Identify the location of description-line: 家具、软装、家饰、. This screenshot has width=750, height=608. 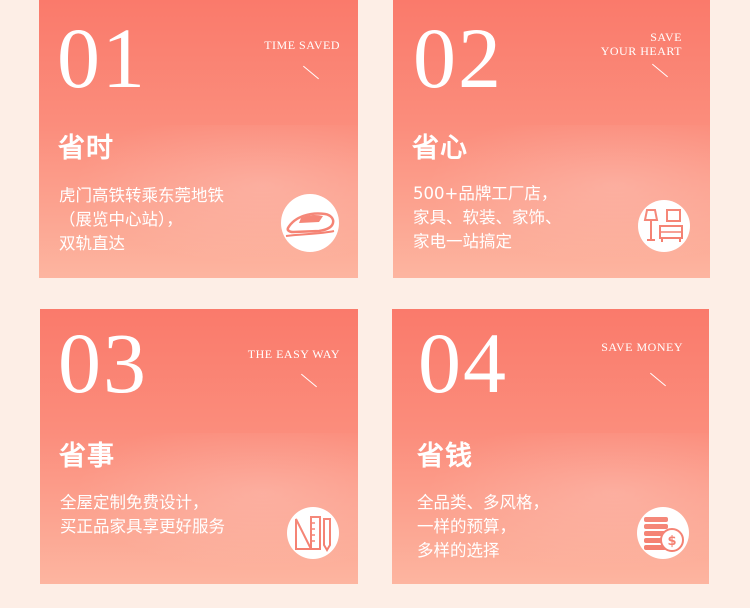
(487, 217).